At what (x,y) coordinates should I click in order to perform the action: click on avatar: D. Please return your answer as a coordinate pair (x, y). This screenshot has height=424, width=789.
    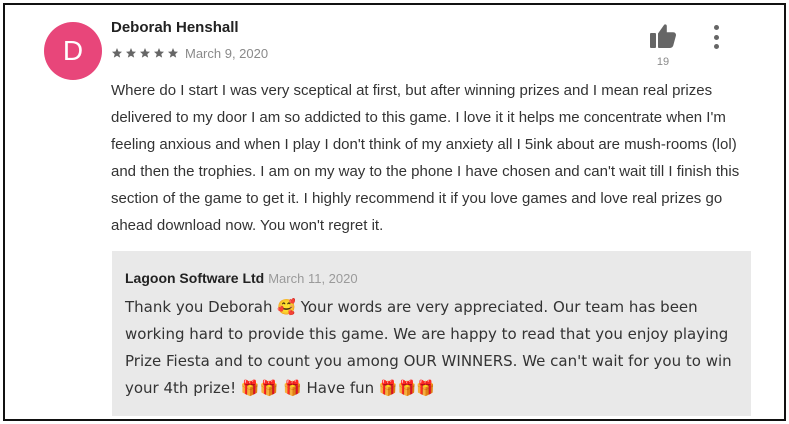
    Looking at the image, I should click on (73, 51).